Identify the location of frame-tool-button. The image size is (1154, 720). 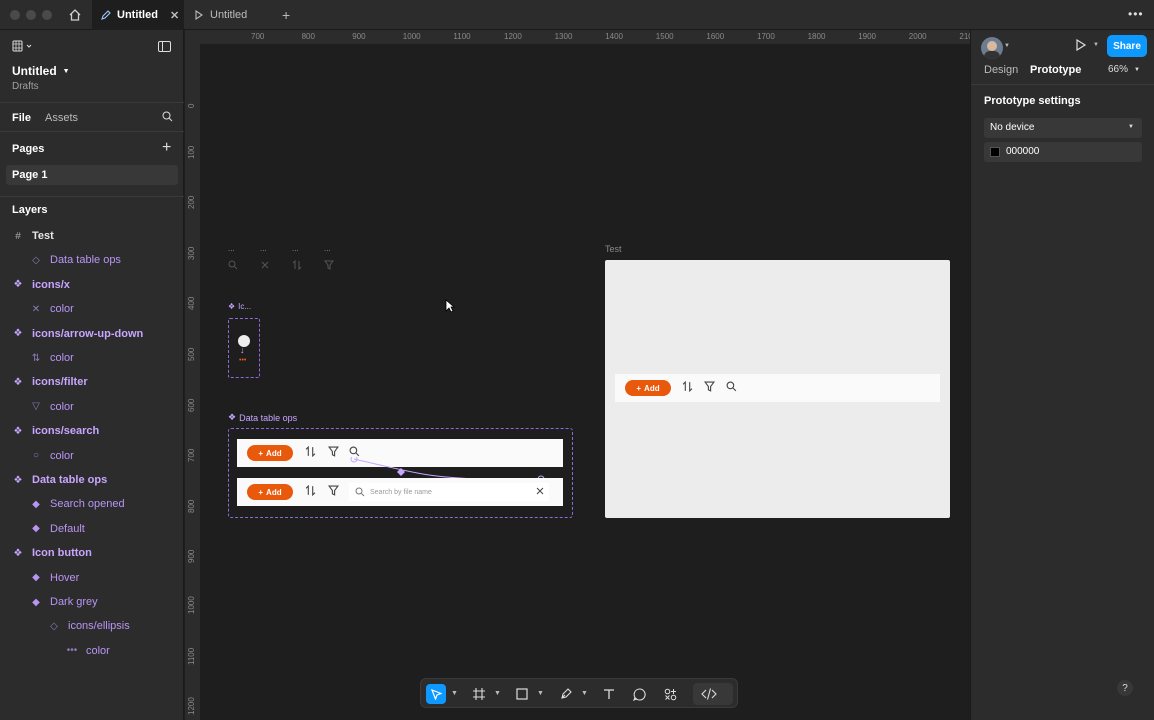
(479, 694).